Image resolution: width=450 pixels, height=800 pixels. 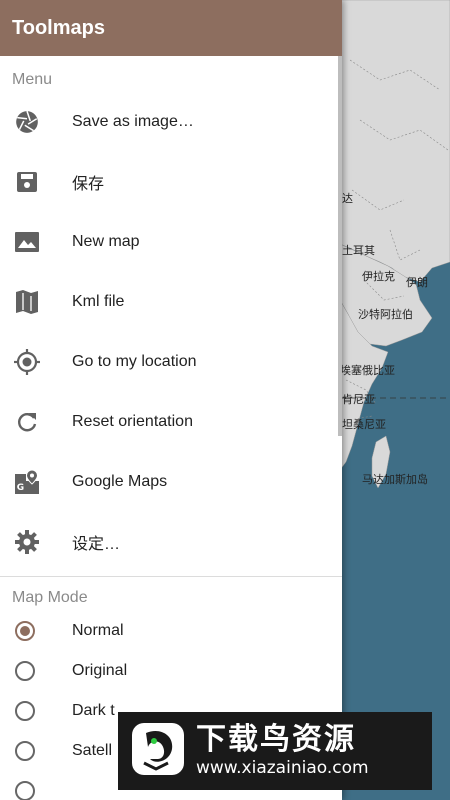 I want to click on radio-button-checked, so click(x=25, y=631).